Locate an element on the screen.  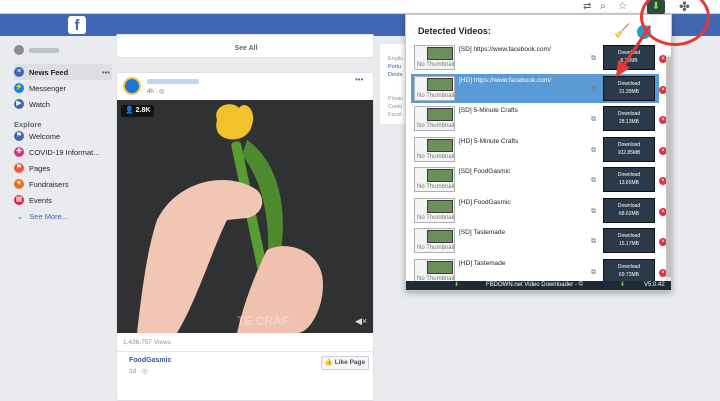
popup-title: Detected Videos: is located at coordinates (454, 31).